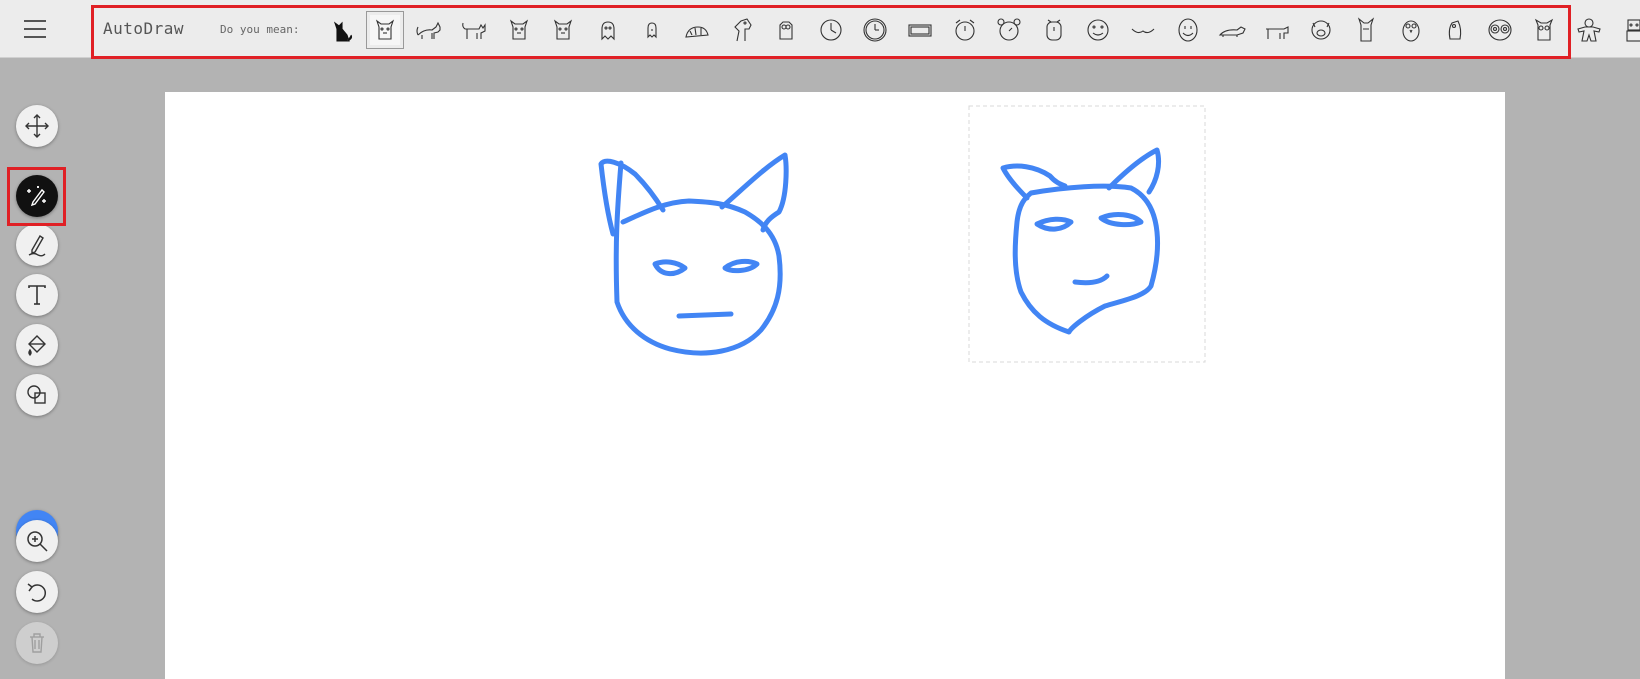 The height and width of the screenshot is (679, 1640). I want to click on selection-box, so click(1087, 234).